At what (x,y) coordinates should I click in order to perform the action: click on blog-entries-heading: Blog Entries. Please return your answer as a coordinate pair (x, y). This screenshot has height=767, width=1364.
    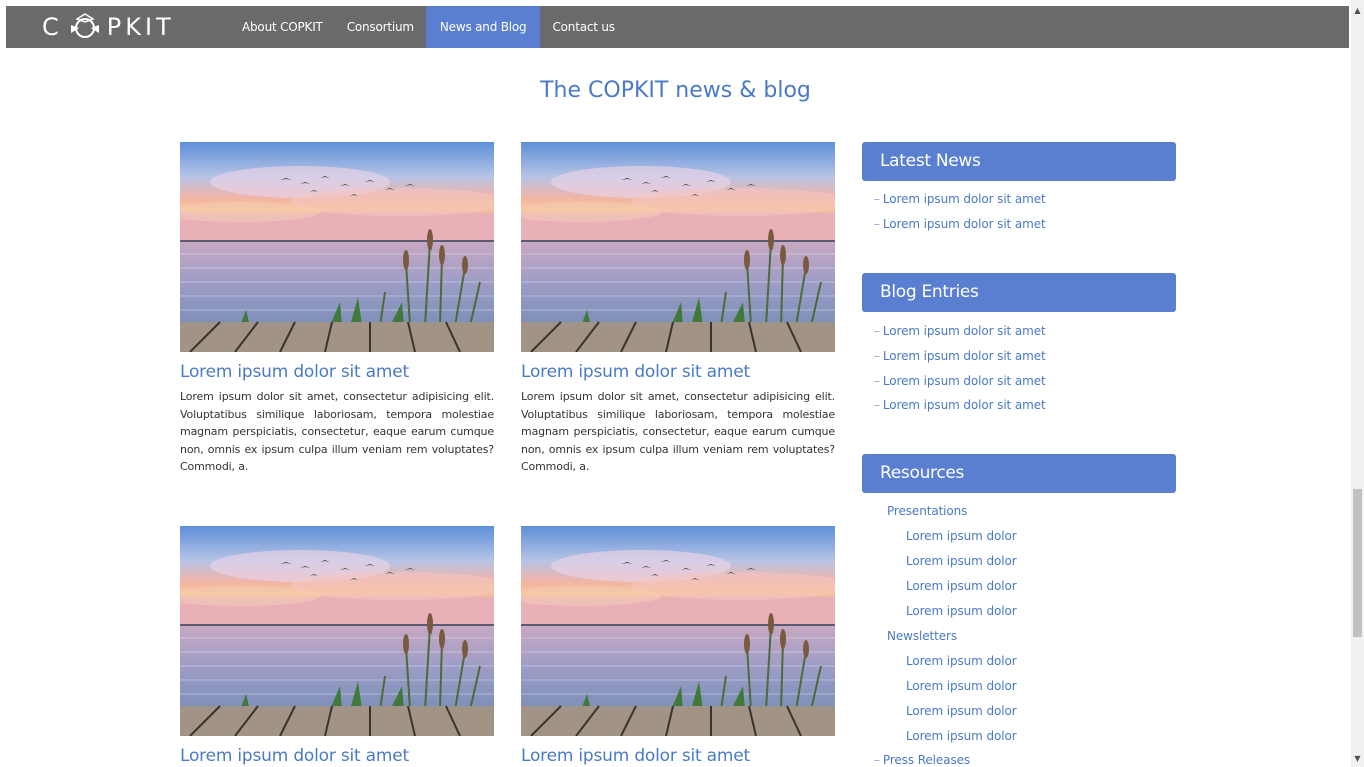
    Looking at the image, I should click on (1019, 292).